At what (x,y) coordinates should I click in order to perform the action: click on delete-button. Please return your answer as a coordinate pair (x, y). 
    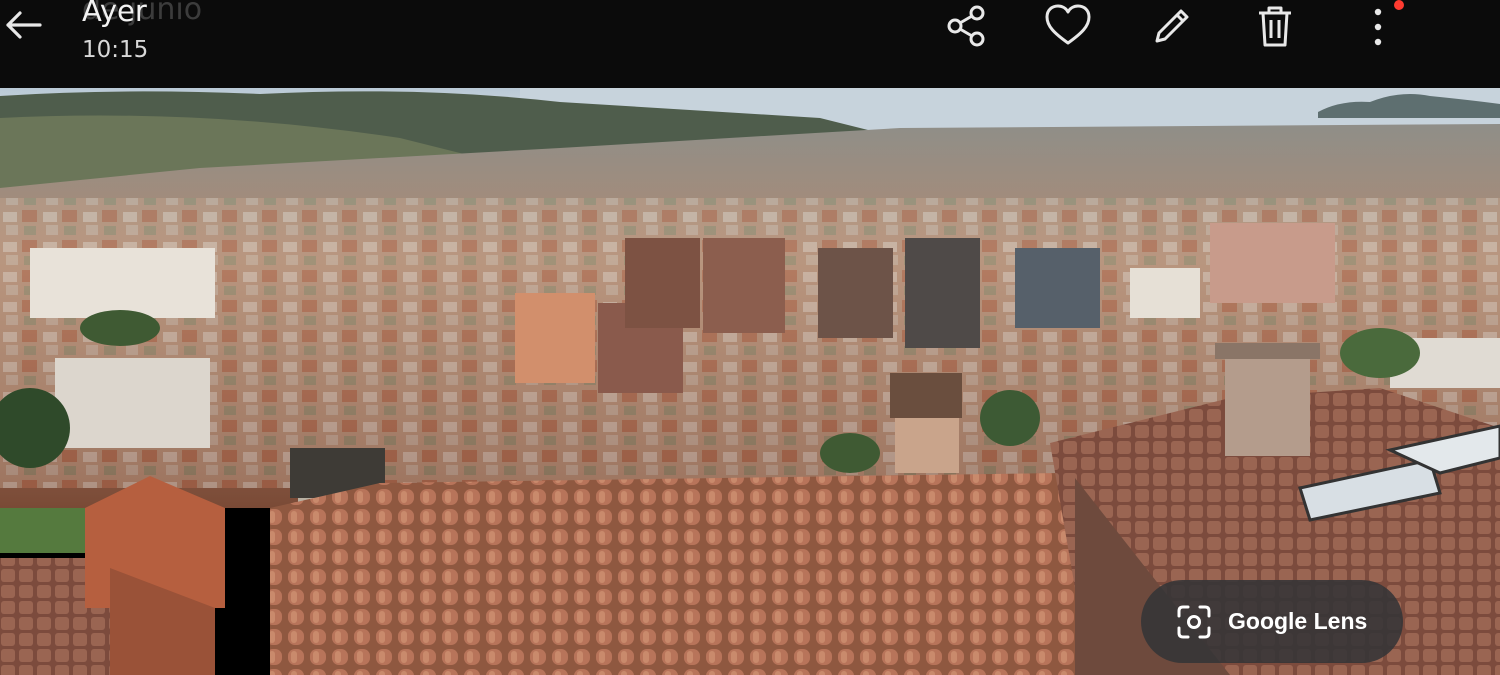
    Looking at the image, I should click on (1275, 26).